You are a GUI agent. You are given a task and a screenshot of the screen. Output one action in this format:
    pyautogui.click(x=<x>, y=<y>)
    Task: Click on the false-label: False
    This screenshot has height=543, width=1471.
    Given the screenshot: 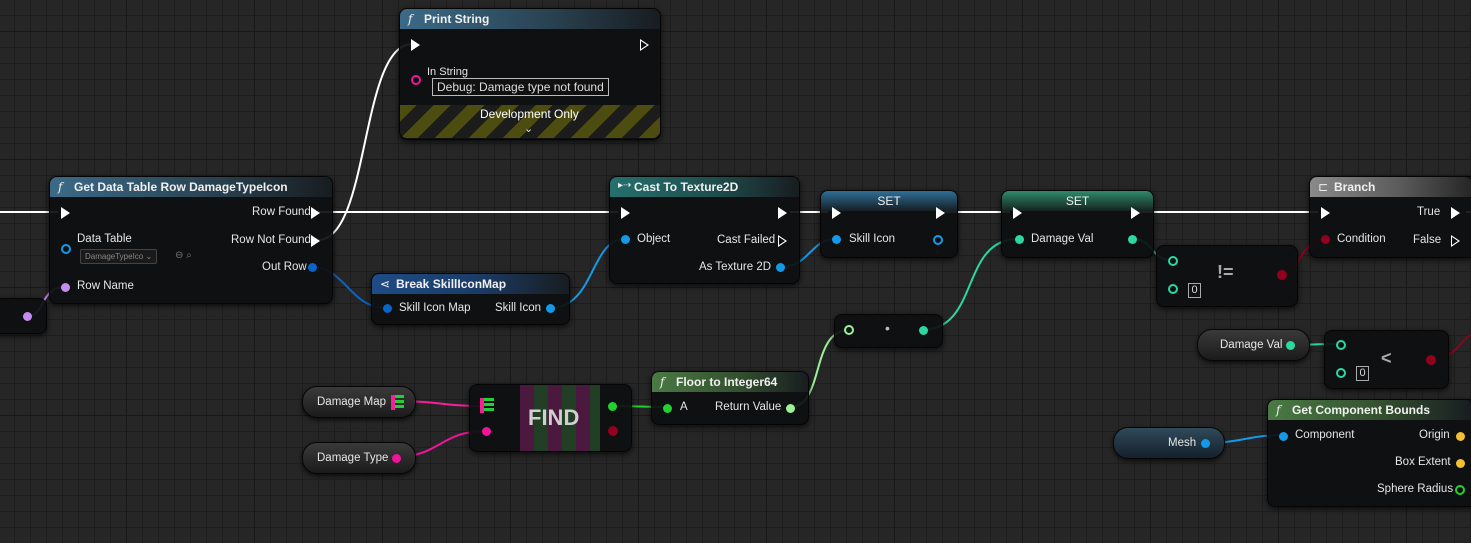 What is the action you would take?
    pyautogui.click(x=1427, y=240)
    